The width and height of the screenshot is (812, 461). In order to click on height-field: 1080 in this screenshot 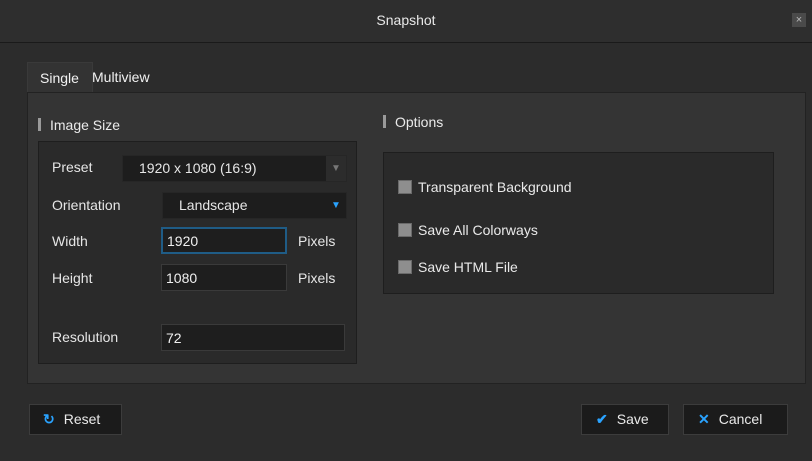, I will do `click(224, 277)`.